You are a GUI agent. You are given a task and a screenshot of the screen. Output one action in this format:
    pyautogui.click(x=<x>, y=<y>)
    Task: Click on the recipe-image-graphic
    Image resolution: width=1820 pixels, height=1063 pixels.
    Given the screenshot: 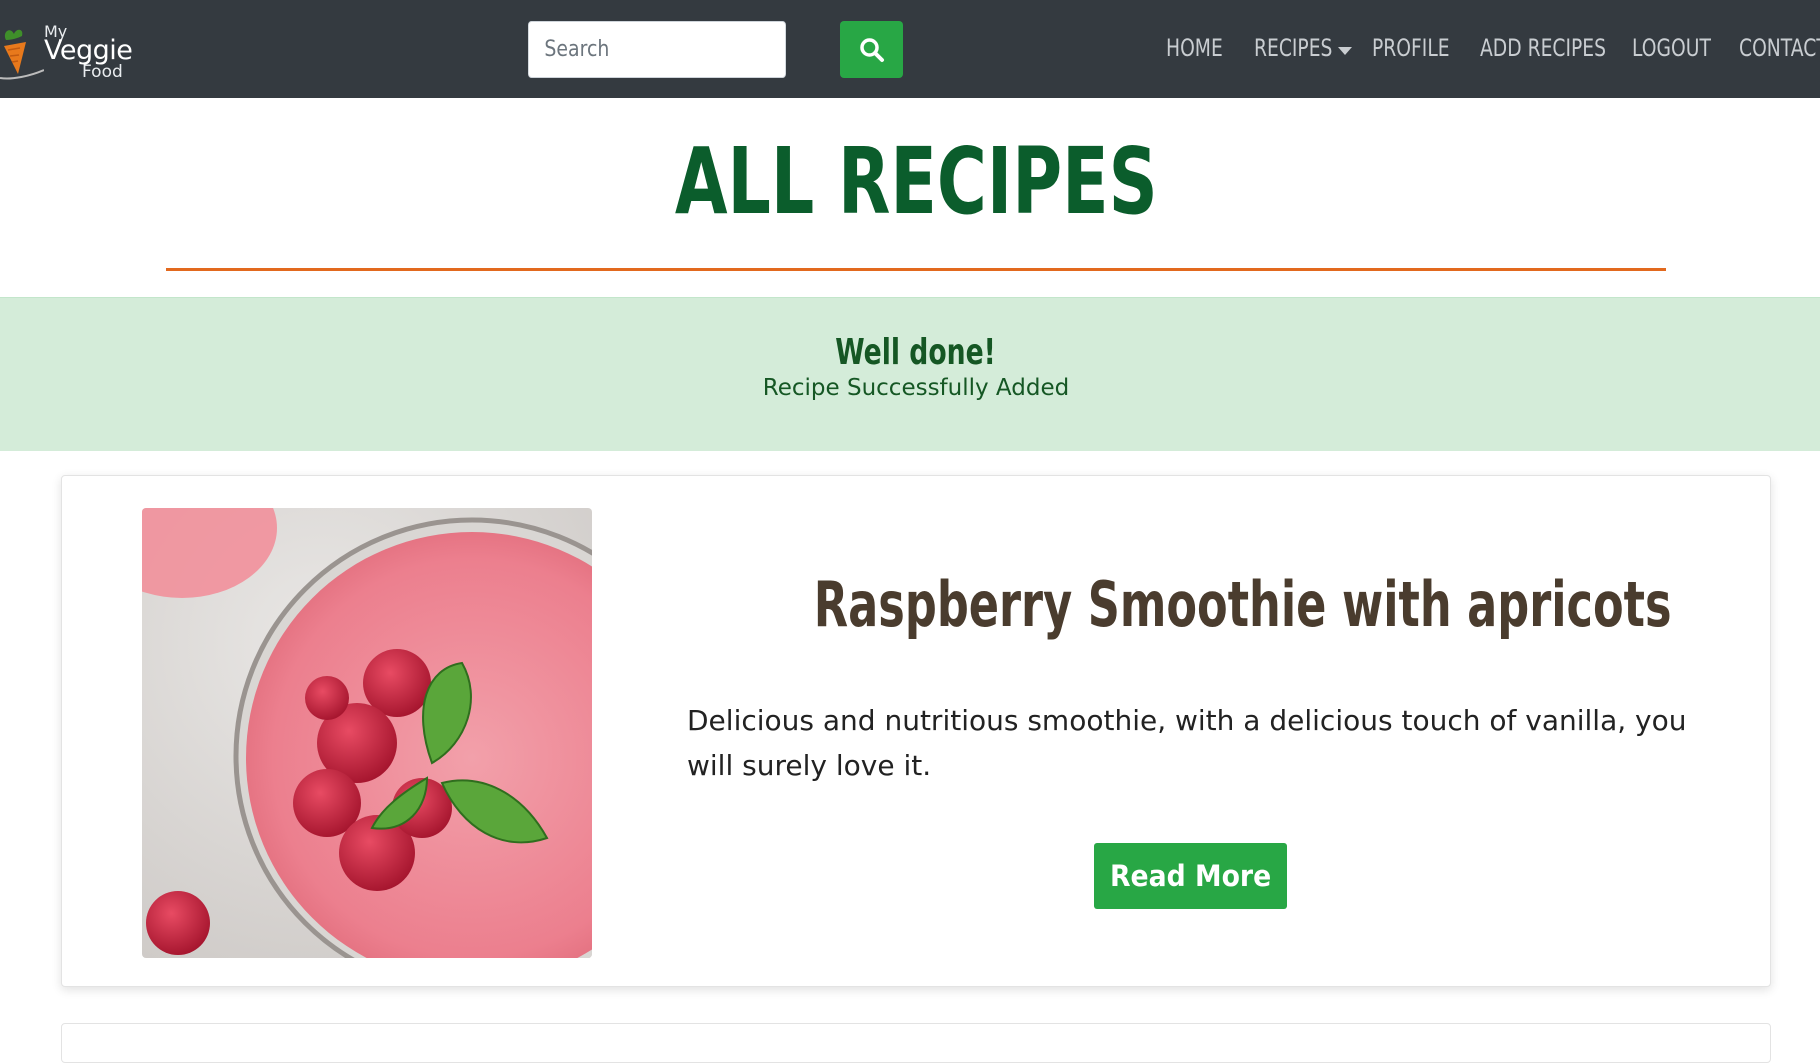 What is the action you would take?
    pyautogui.click(x=367, y=733)
    